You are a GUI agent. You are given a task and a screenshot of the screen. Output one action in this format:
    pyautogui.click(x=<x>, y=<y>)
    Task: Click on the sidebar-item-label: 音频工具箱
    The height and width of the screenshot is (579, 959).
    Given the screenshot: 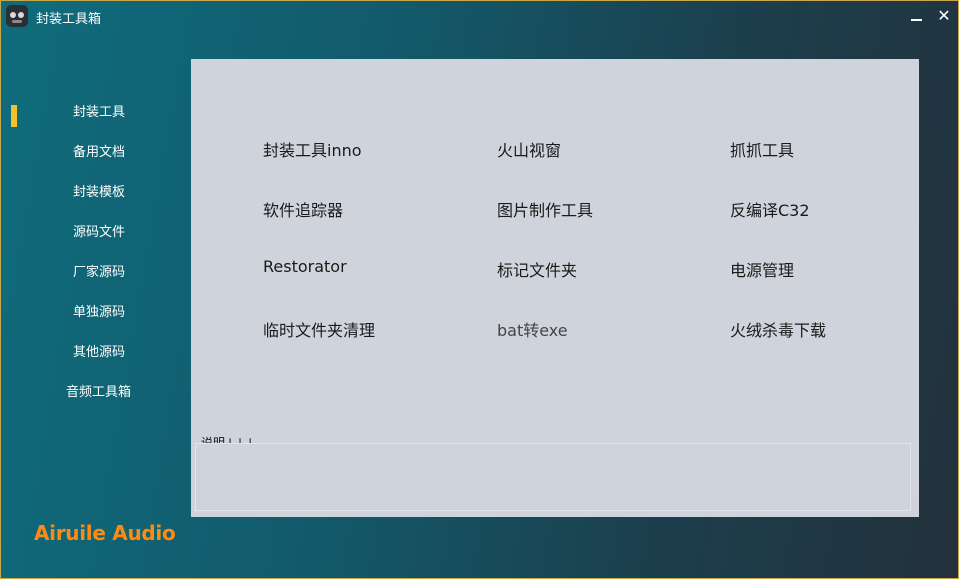 What is the action you would take?
    pyautogui.click(x=99, y=392)
    